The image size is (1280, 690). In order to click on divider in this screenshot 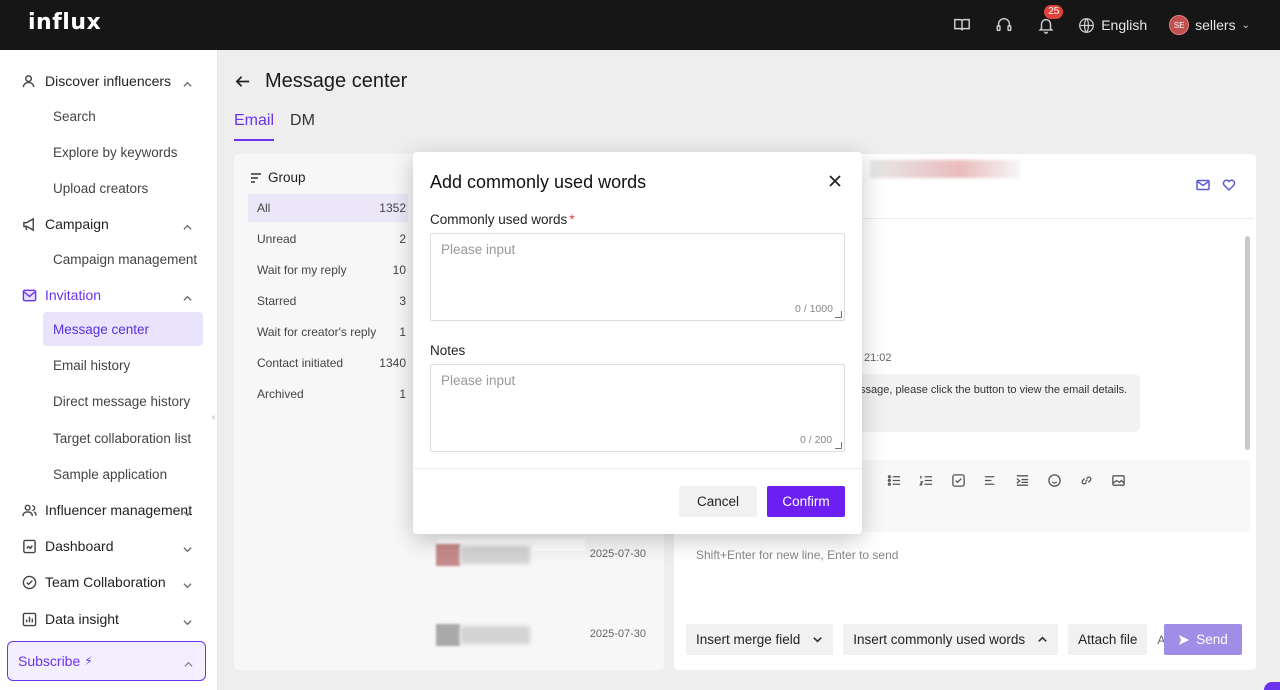, I will do `click(637, 468)`.